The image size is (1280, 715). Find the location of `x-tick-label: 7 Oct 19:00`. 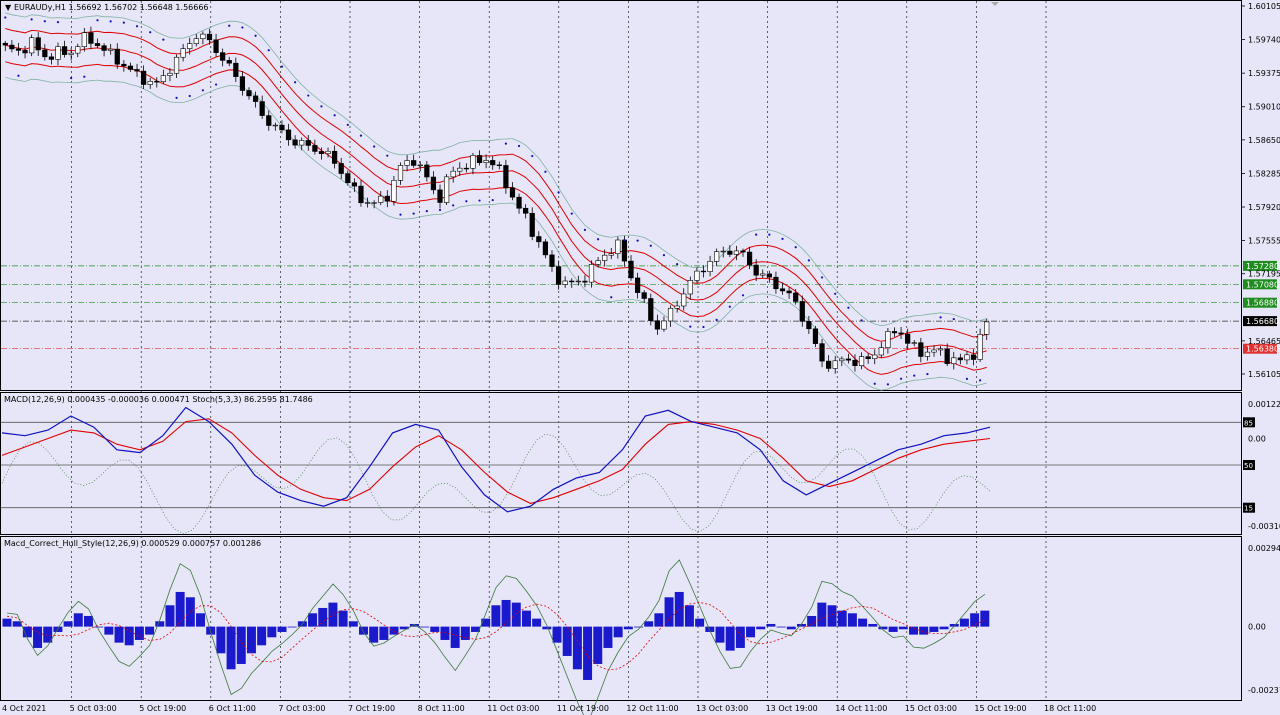

x-tick-label: 7 Oct 19:00 is located at coordinates (371, 708).